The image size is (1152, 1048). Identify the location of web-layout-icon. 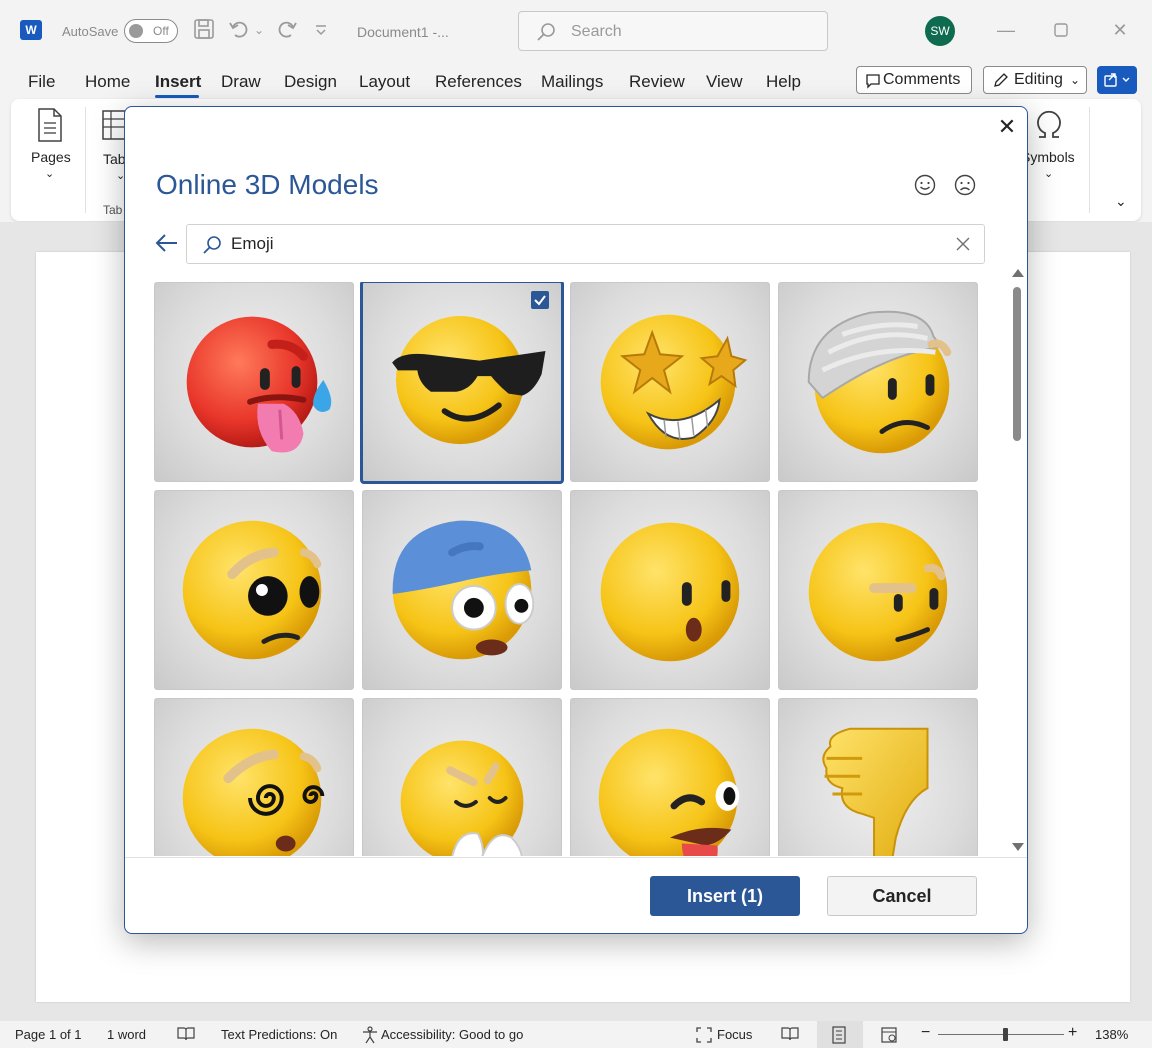
(889, 1035).